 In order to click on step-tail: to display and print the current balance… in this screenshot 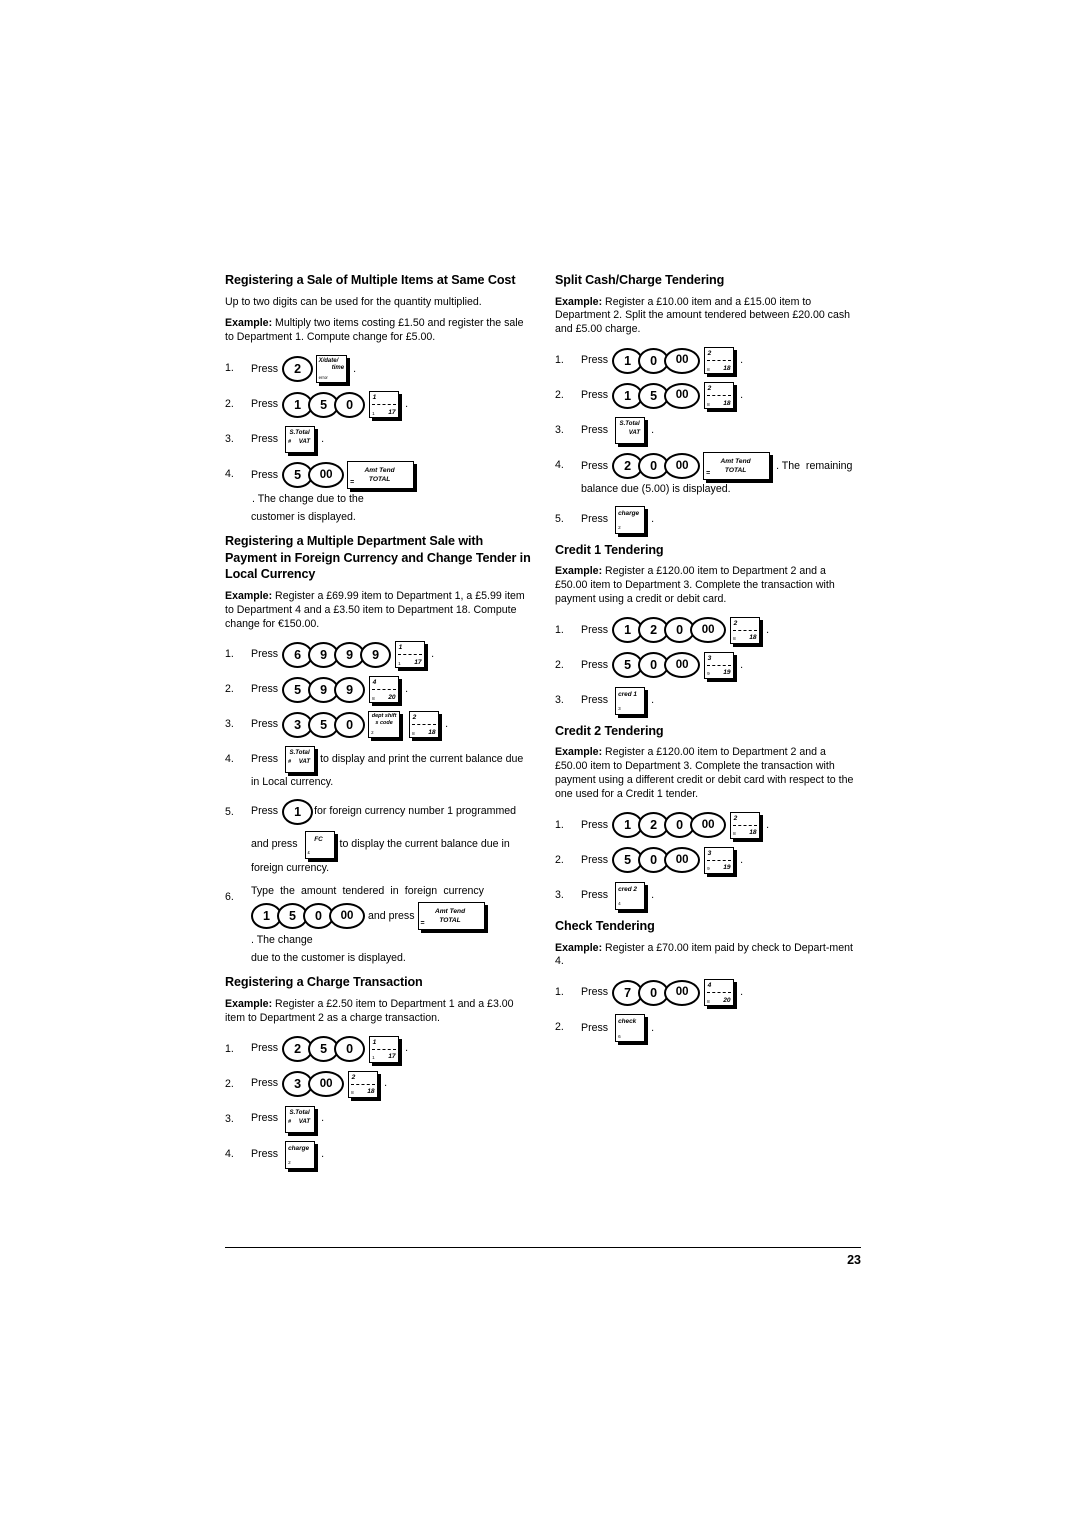, I will do `click(422, 759)`.